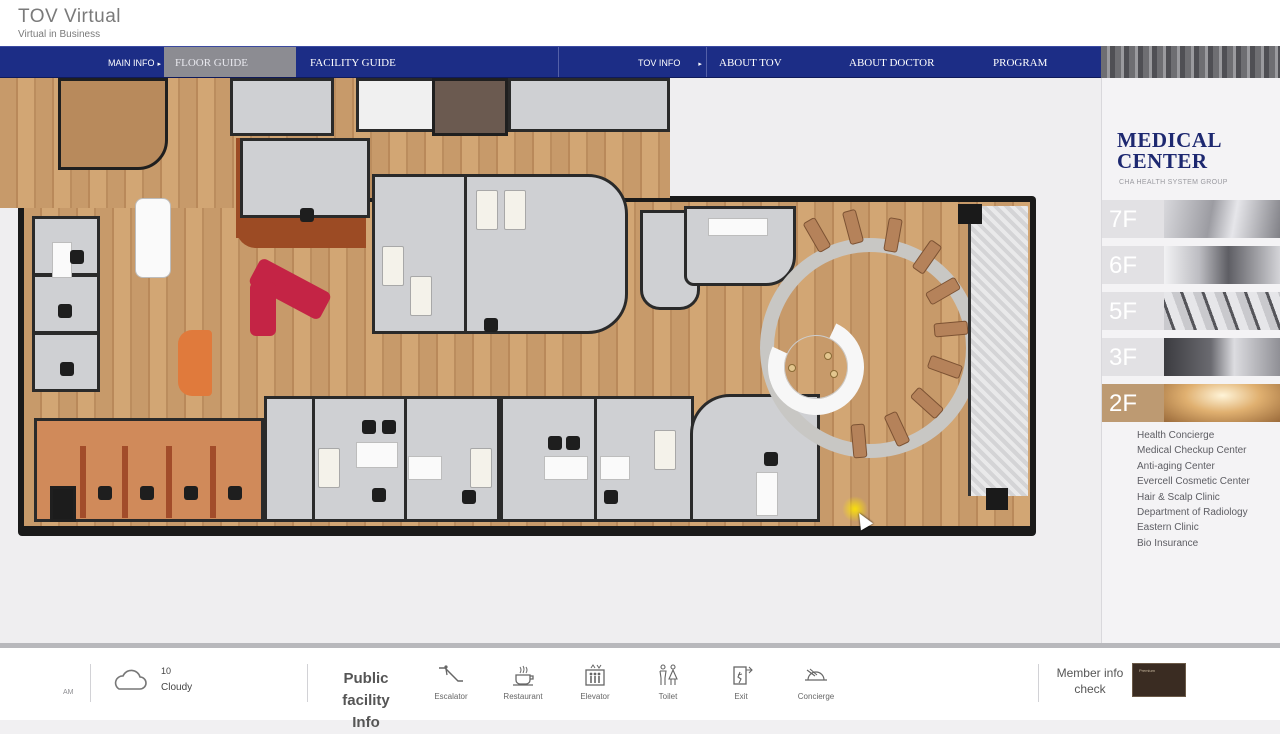  Describe the element at coordinates (595, 675) in the screenshot. I see `elevator-icon` at that location.